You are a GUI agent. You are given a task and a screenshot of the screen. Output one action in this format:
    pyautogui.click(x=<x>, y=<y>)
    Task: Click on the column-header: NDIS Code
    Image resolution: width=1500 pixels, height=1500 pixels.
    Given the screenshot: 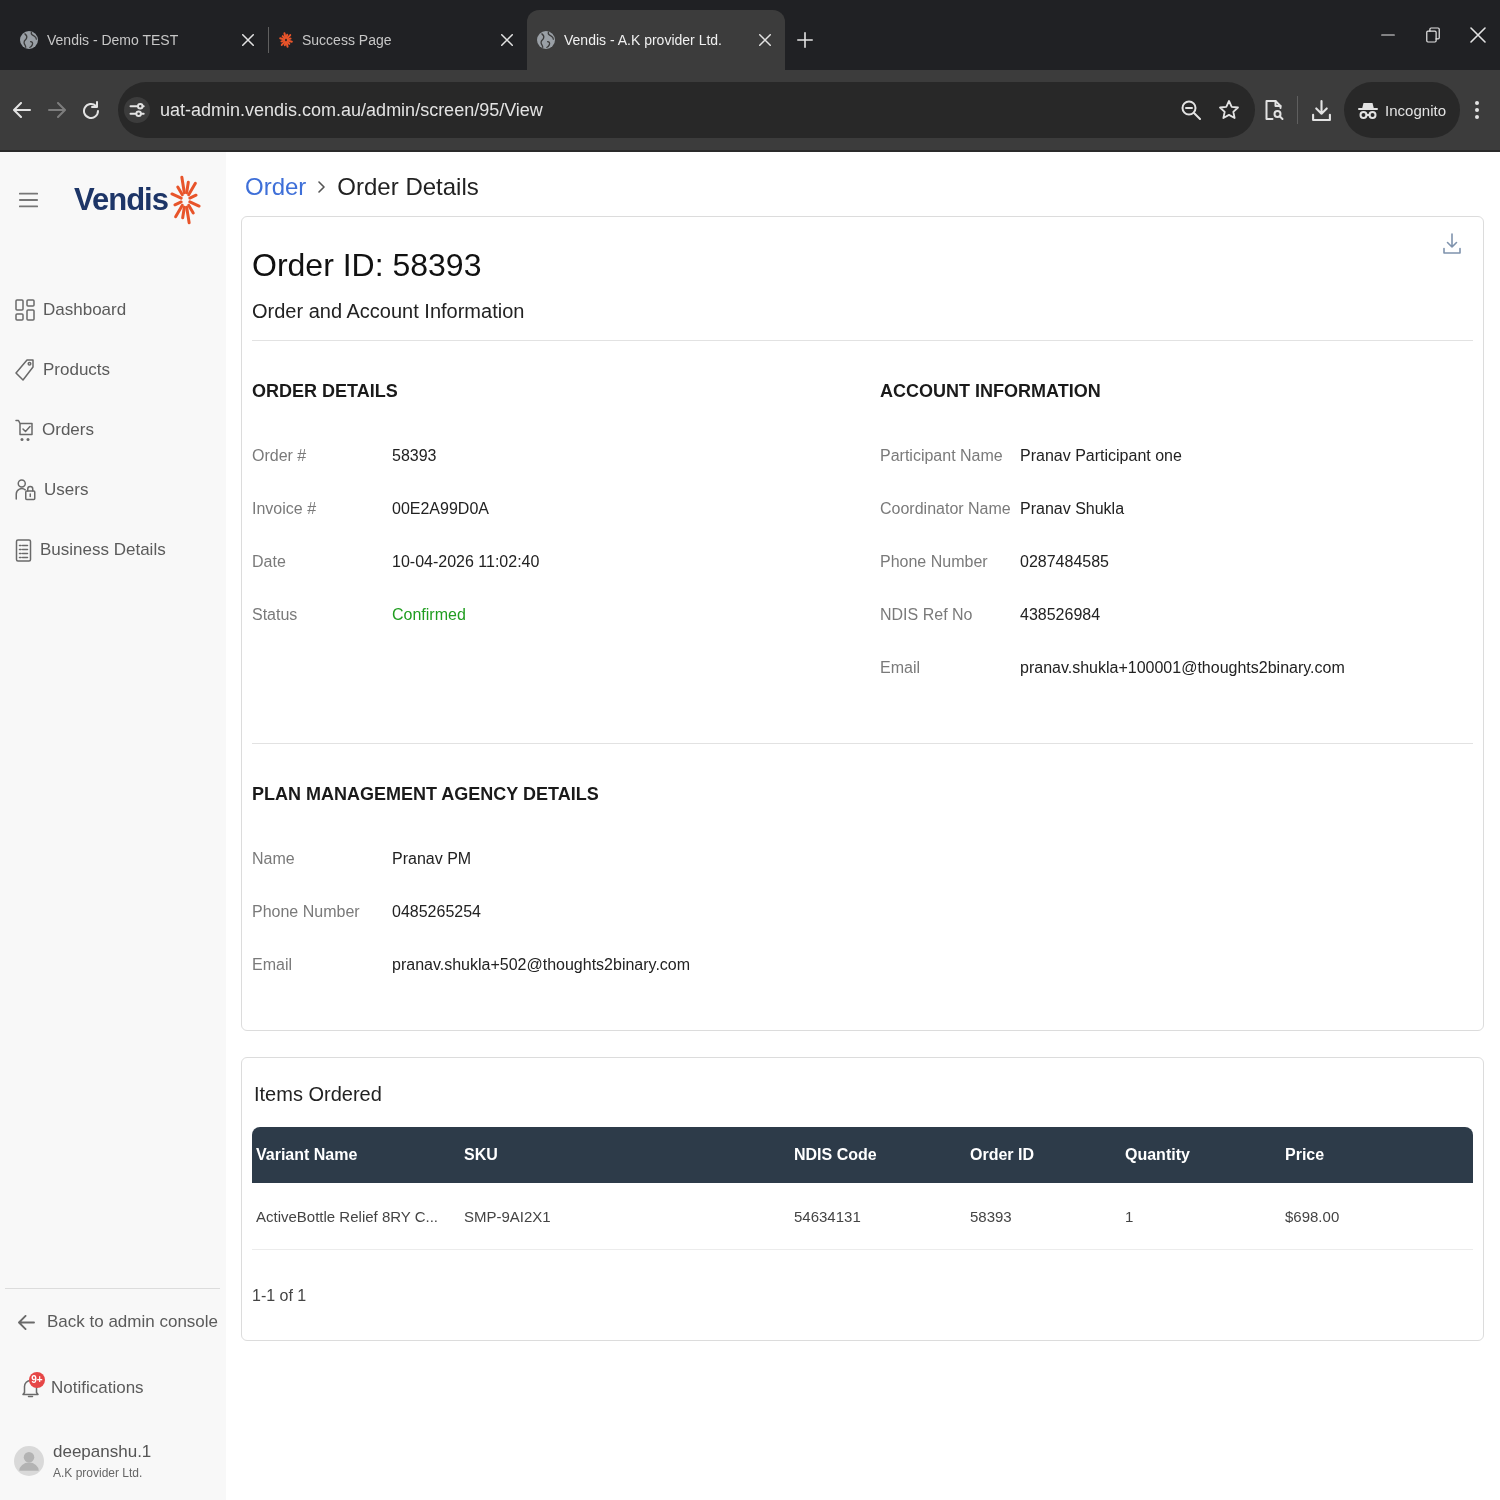 What is the action you would take?
    pyautogui.click(x=878, y=1155)
    